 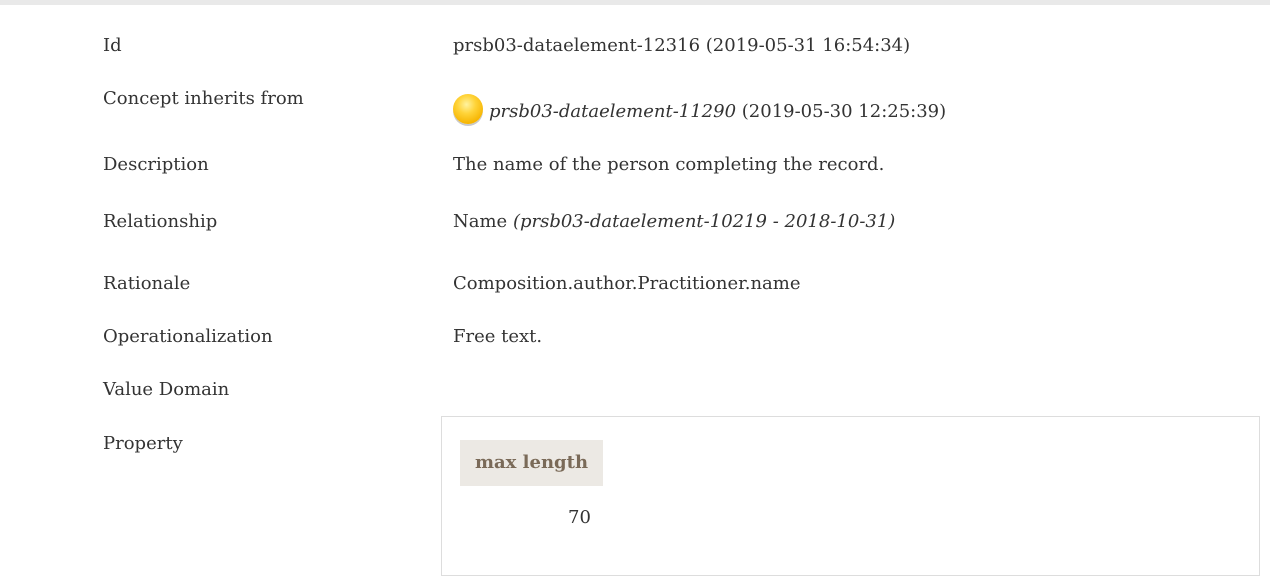 I want to click on relationship-label: Relationship, so click(x=160, y=221).